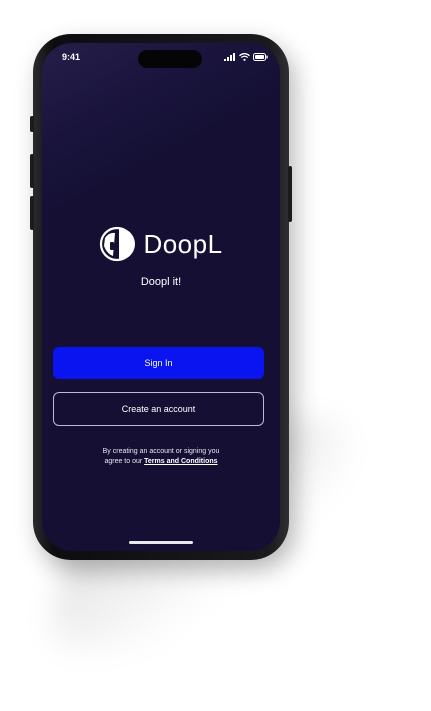 This screenshot has height=711, width=431. What do you see at coordinates (260, 57) in the screenshot?
I see `battery-icon` at bounding box center [260, 57].